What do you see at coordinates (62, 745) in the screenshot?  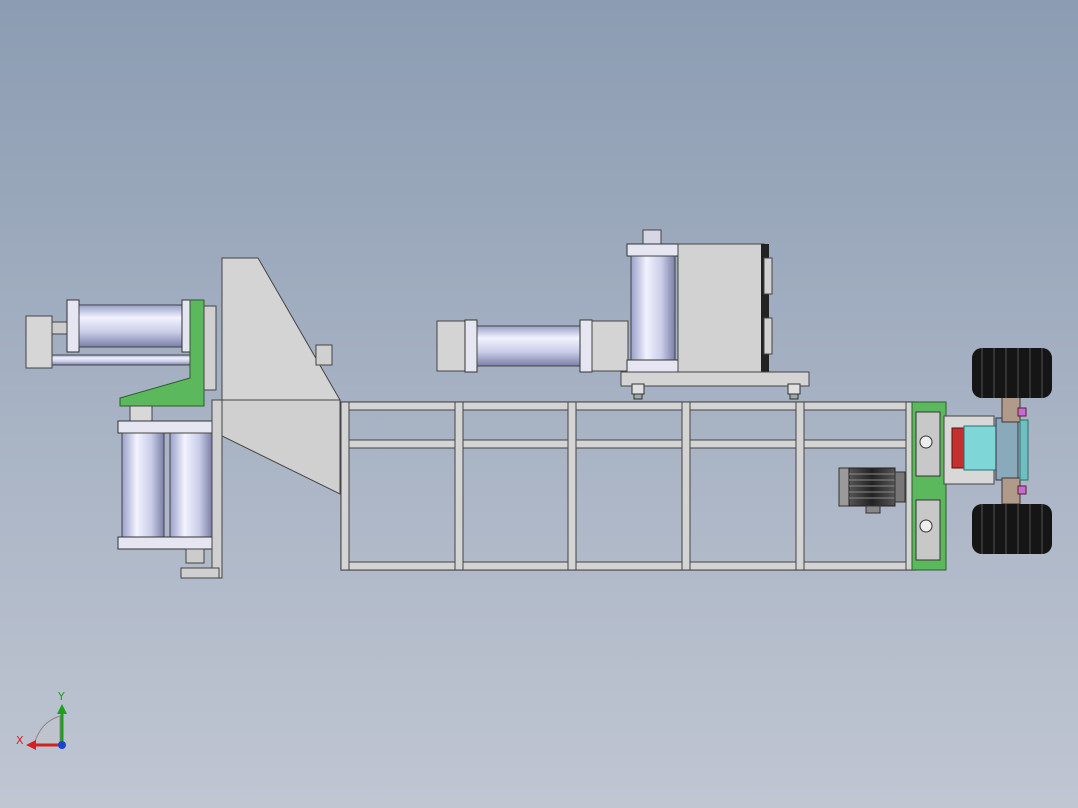 I see `z-axis-dot` at bounding box center [62, 745].